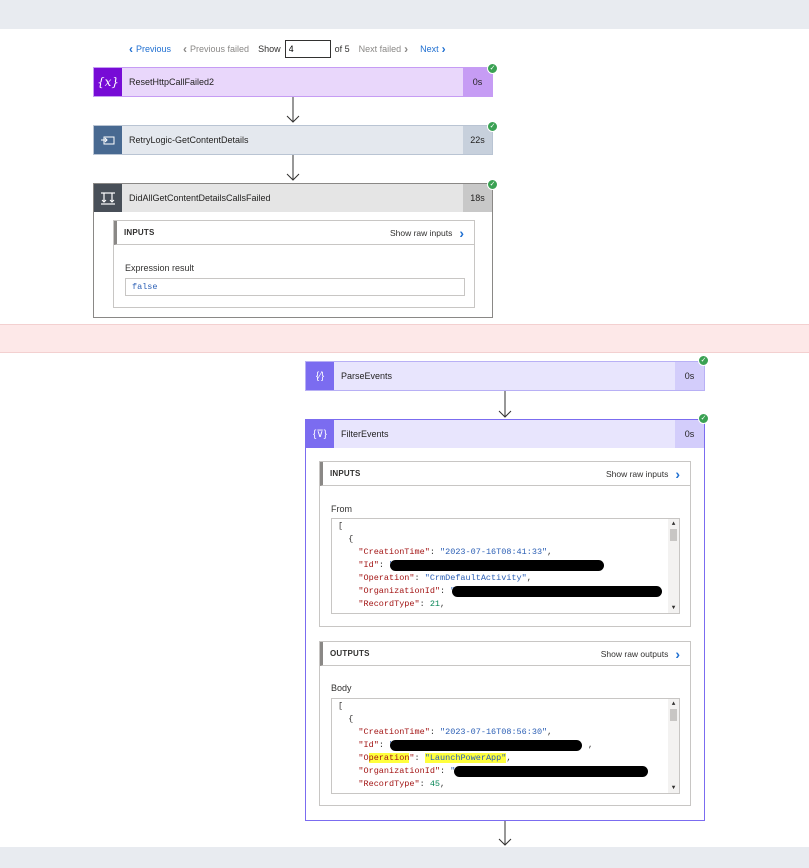 Image resolution: width=809 pixels, height=868 pixels. I want to click on step-title: DidAllGetContentDetailsCallsFailed, so click(200, 198).